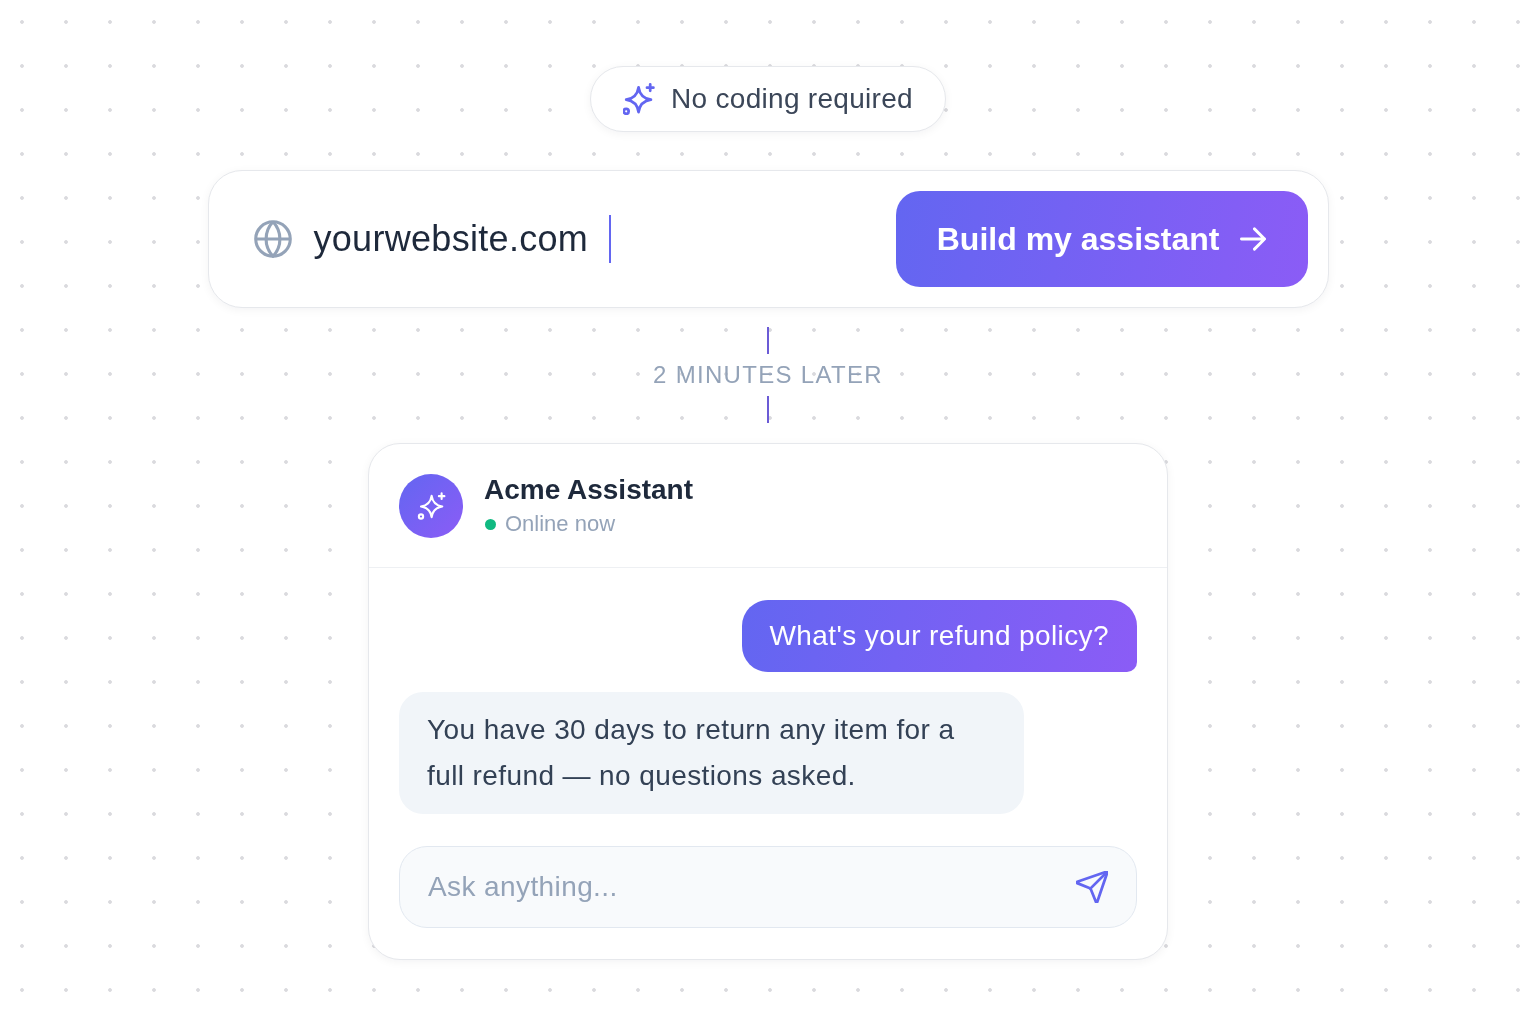  I want to click on time-label: 2 MINUTES LATER, so click(768, 375).